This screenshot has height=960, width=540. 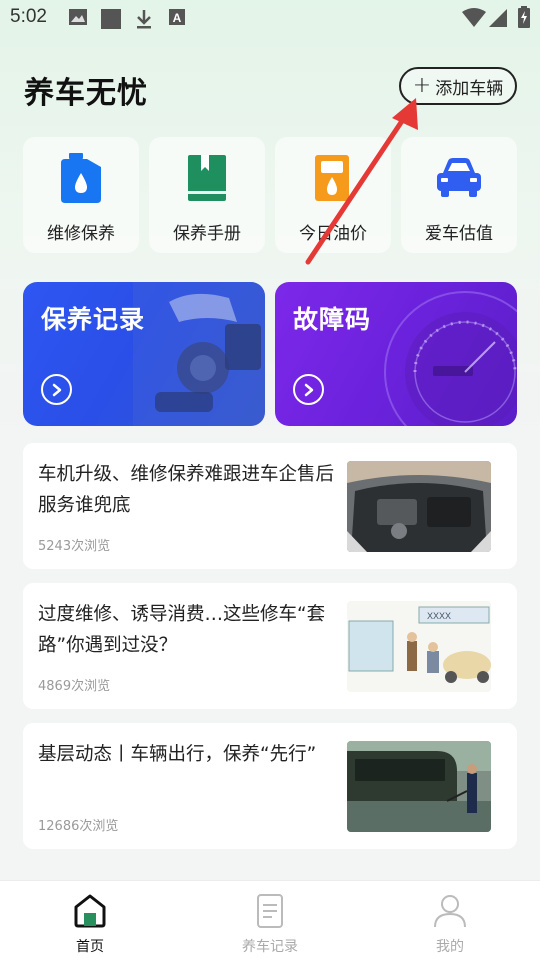 I want to click on card-title: 故障码, so click(x=332, y=319).